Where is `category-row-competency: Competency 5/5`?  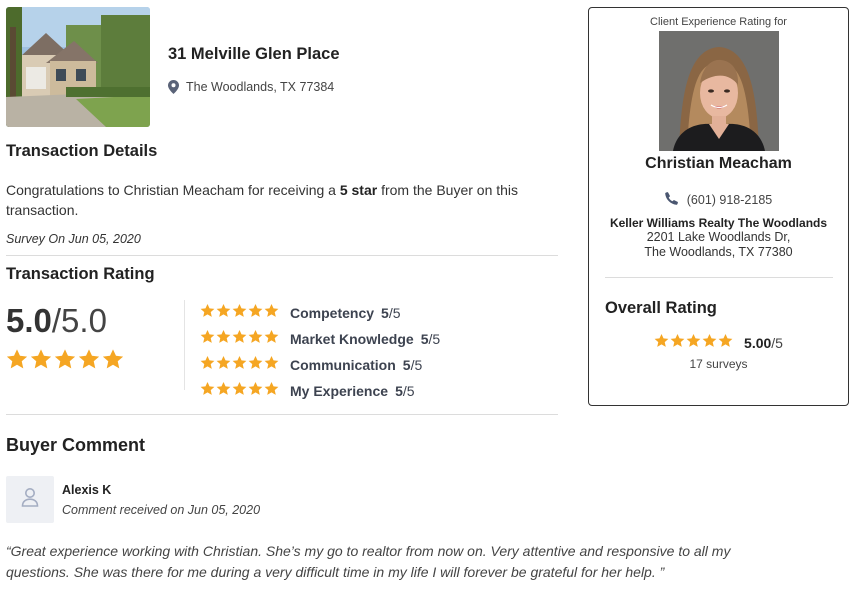
category-row-competency: Competency 5/5 is located at coordinates (300, 313).